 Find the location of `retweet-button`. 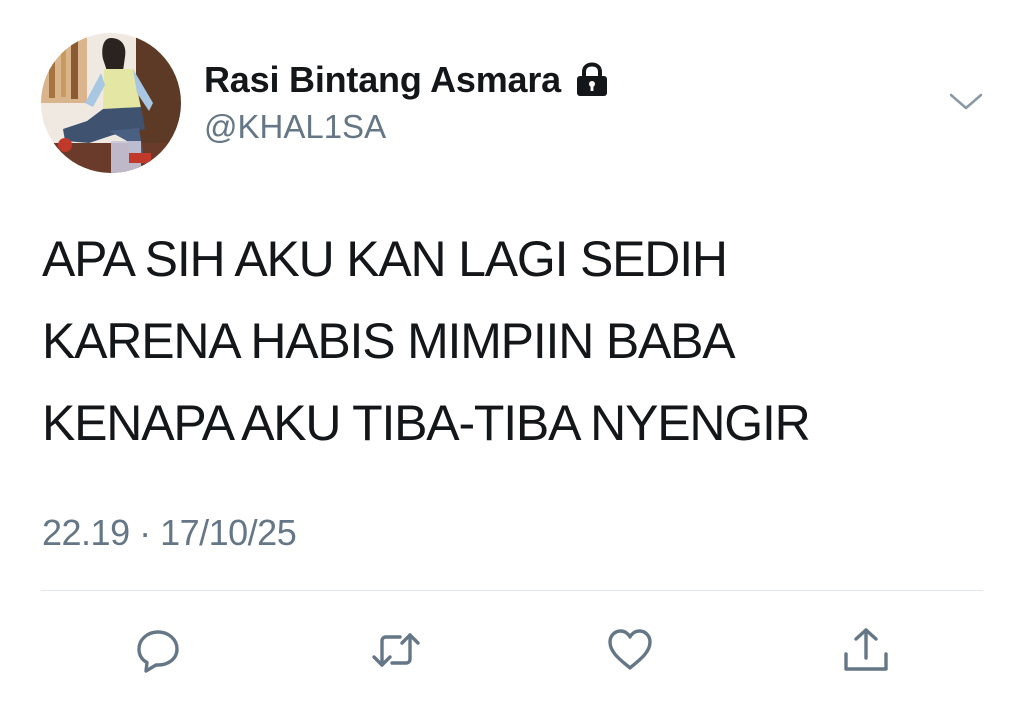

retweet-button is located at coordinates (396, 650).